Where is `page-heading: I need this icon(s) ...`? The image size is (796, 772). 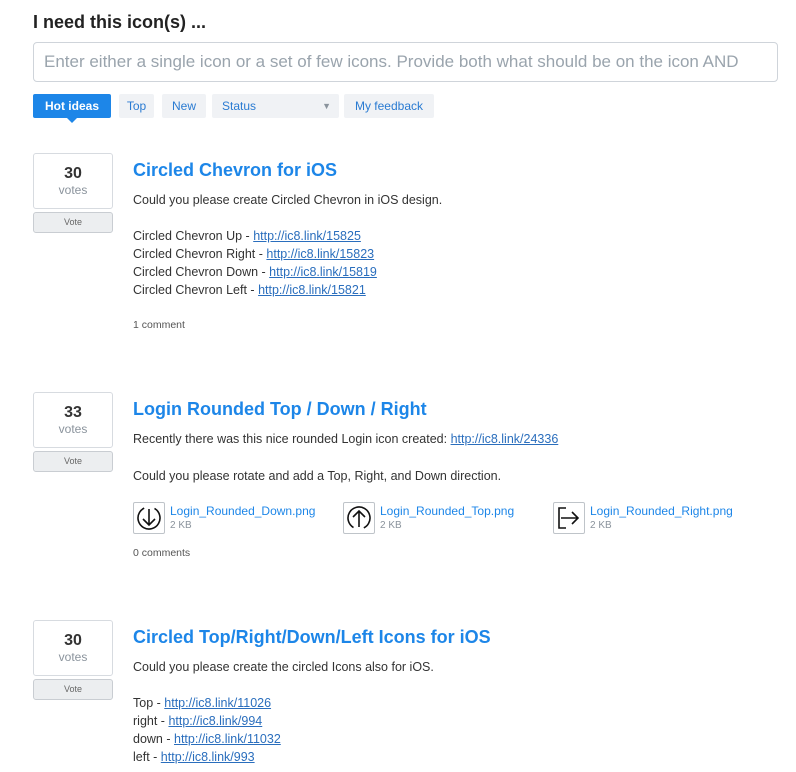
page-heading: I need this icon(s) ... is located at coordinates (120, 22).